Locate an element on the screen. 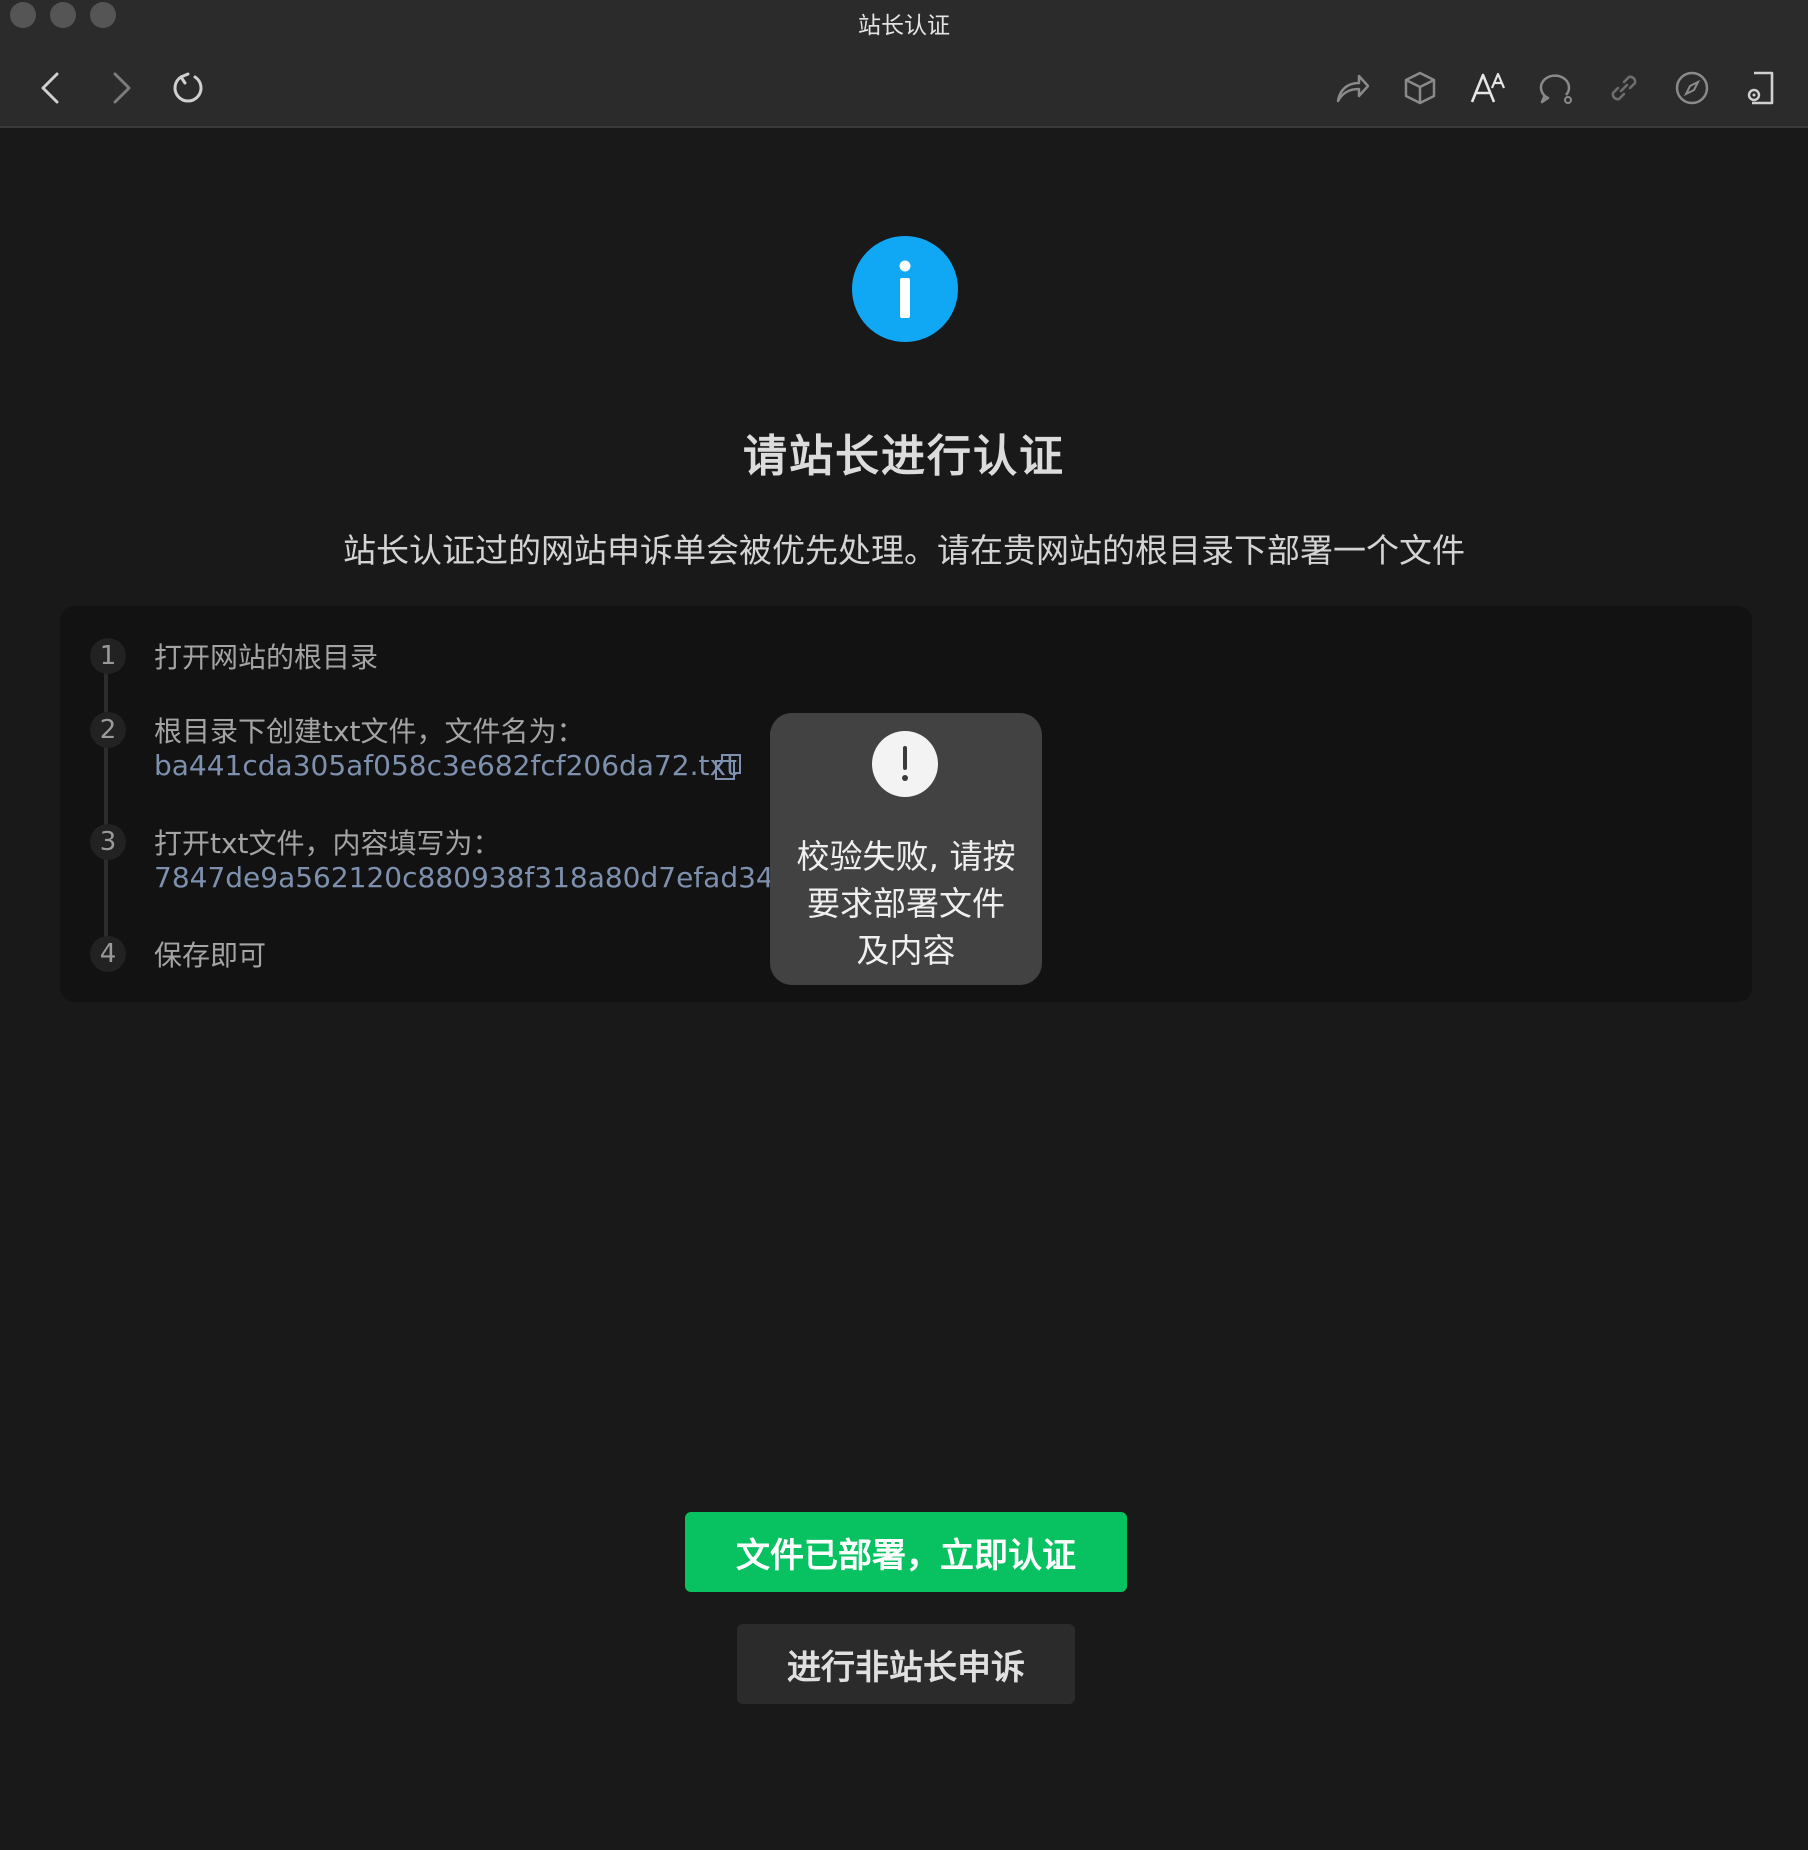 The width and height of the screenshot is (1808, 1850). compass-icon is located at coordinates (1692, 88).